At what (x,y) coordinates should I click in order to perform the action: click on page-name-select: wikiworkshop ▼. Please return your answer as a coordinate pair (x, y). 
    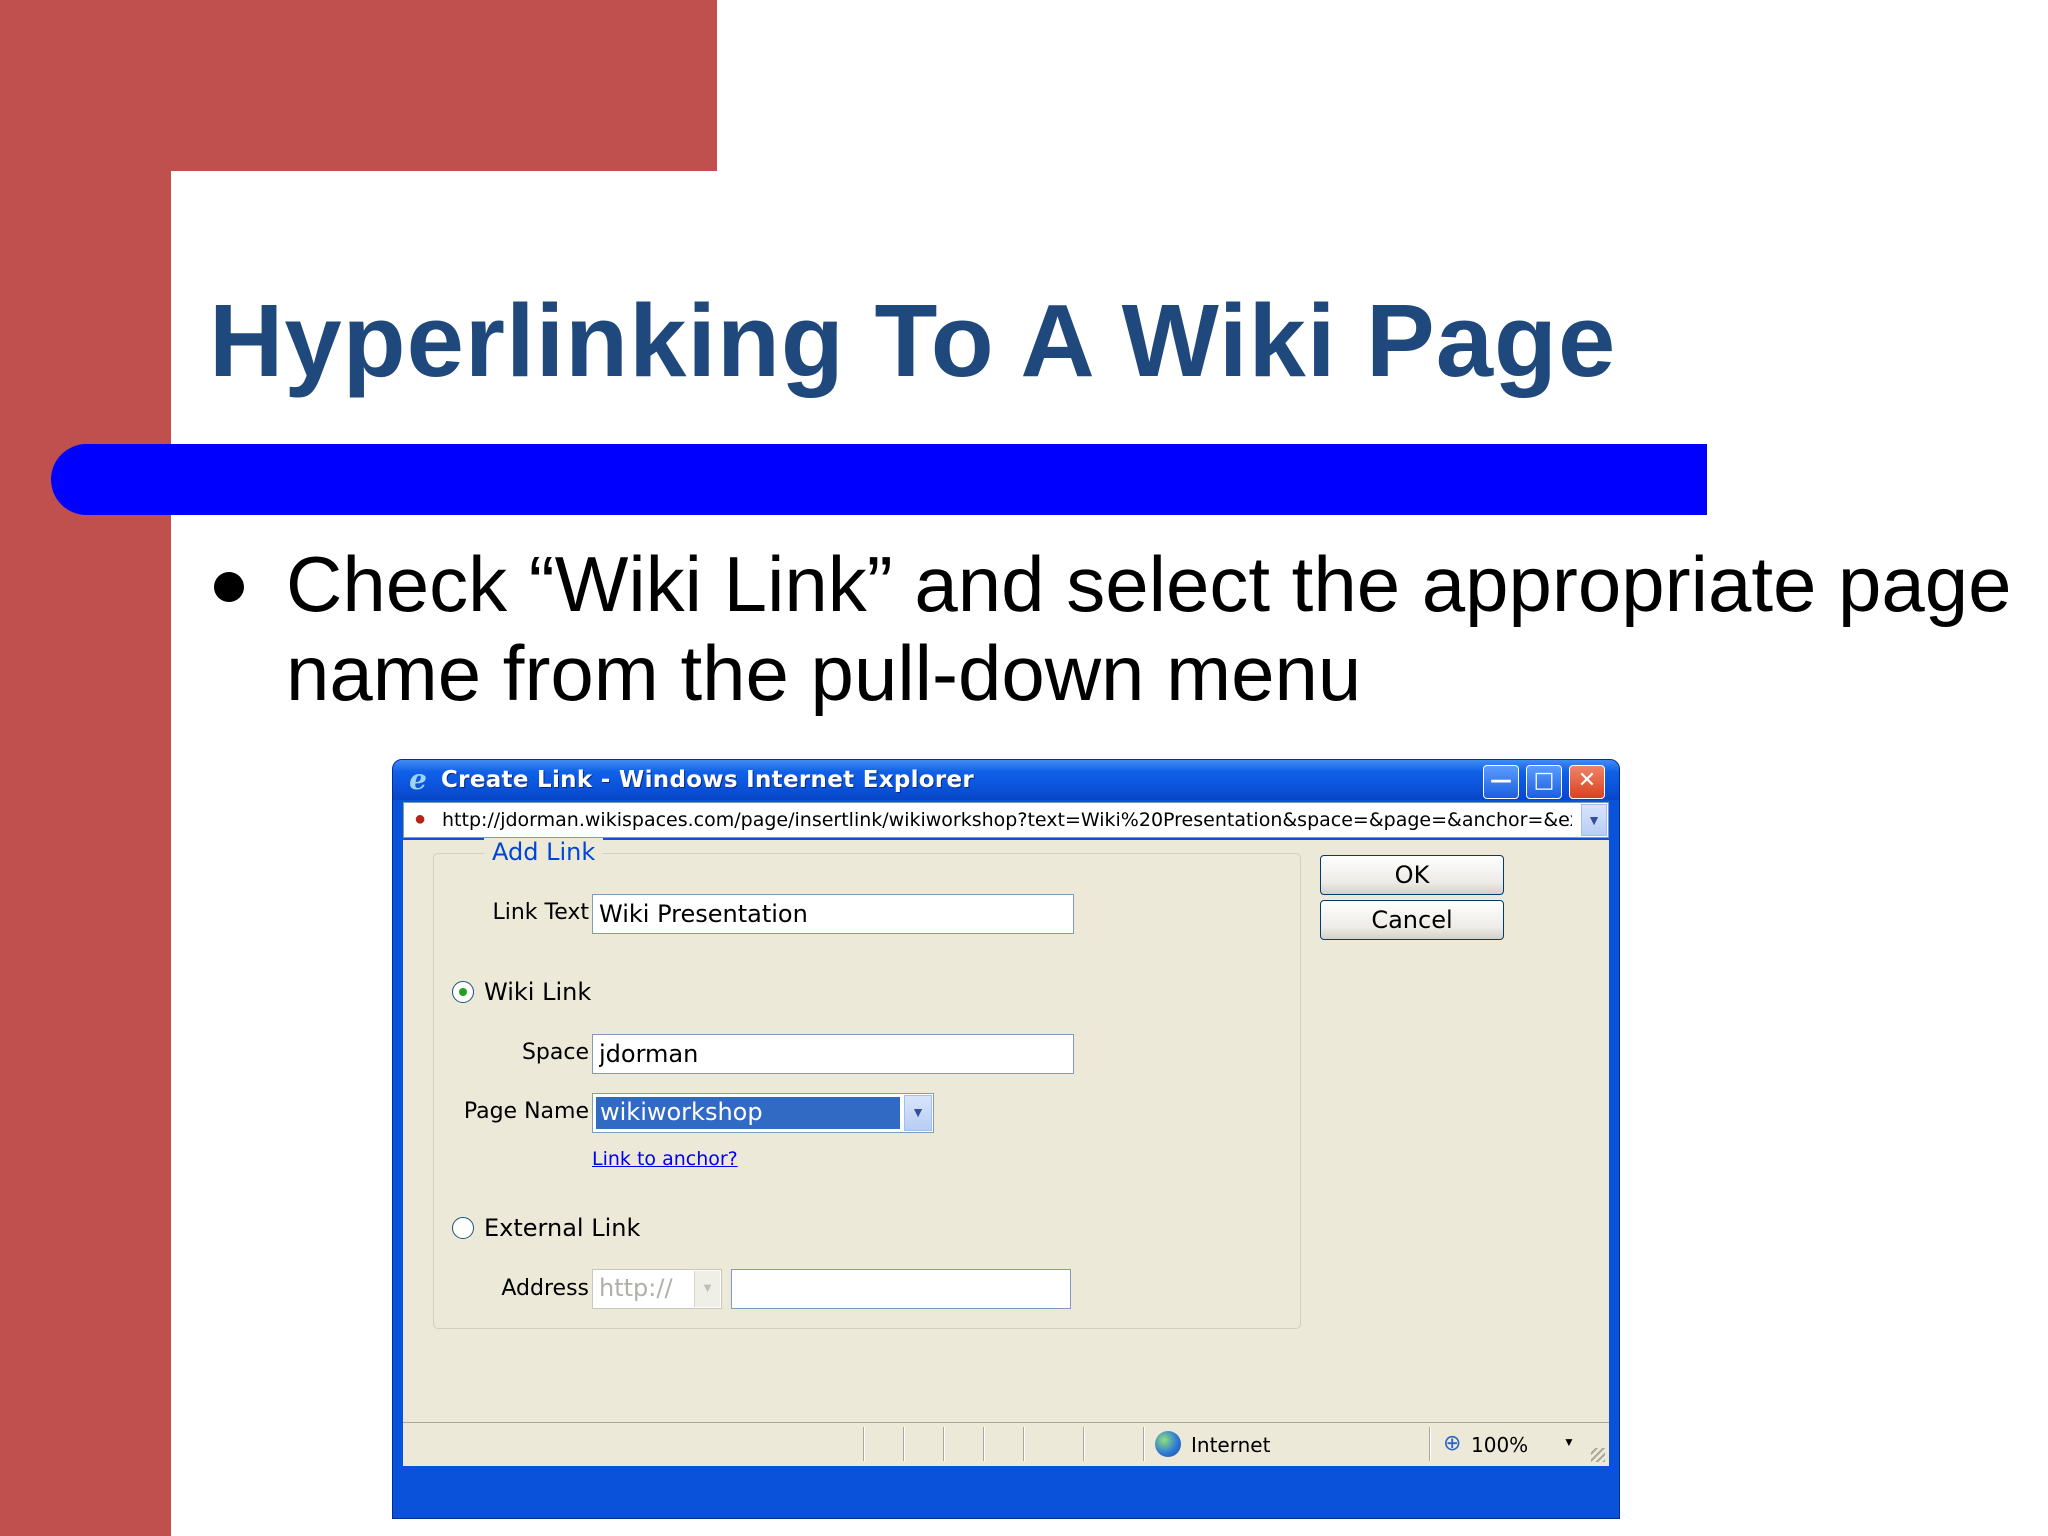
    Looking at the image, I should click on (763, 1113).